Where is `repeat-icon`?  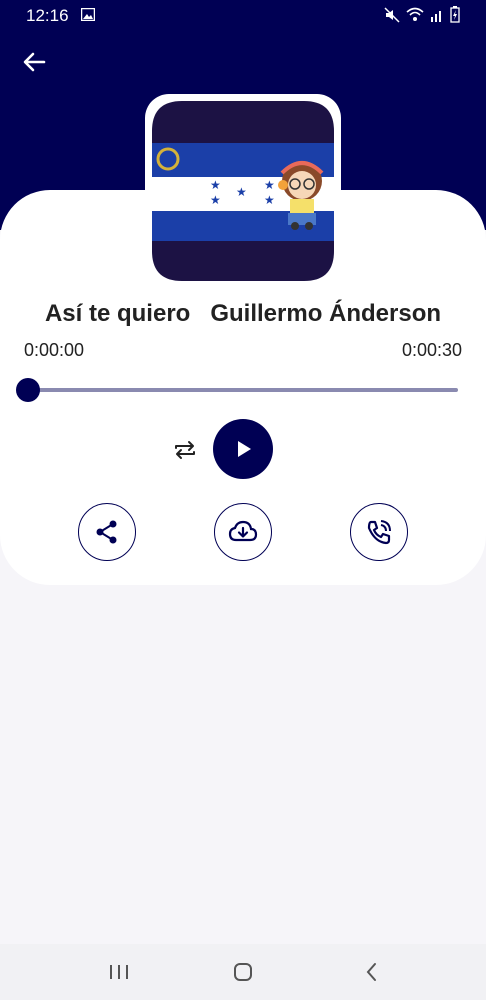
repeat-icon is located at coordinates (185, 450).